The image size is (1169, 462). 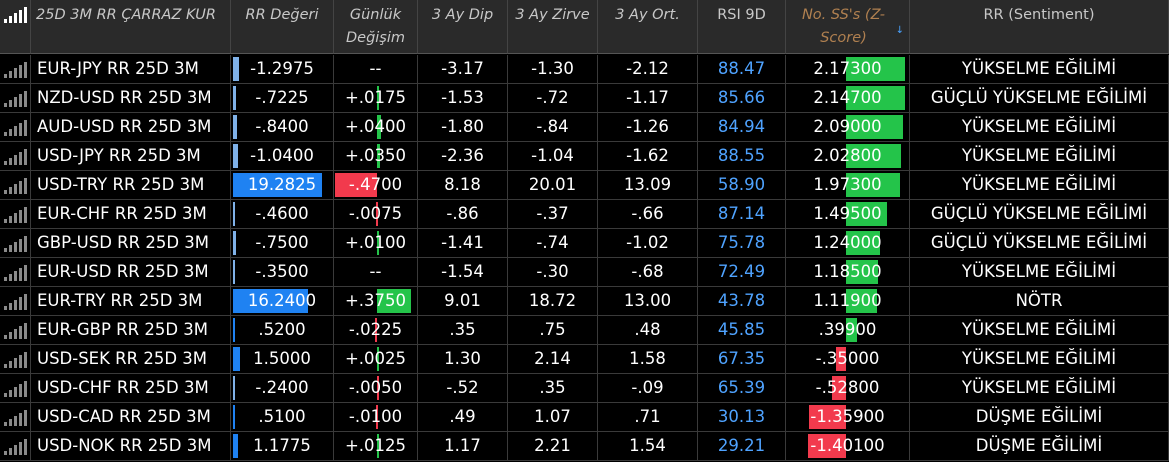 What do you see at coordinates (742, 214) in the screenshot?
I see `rsi-9d: 87.14` at bounding box center [742, 214].